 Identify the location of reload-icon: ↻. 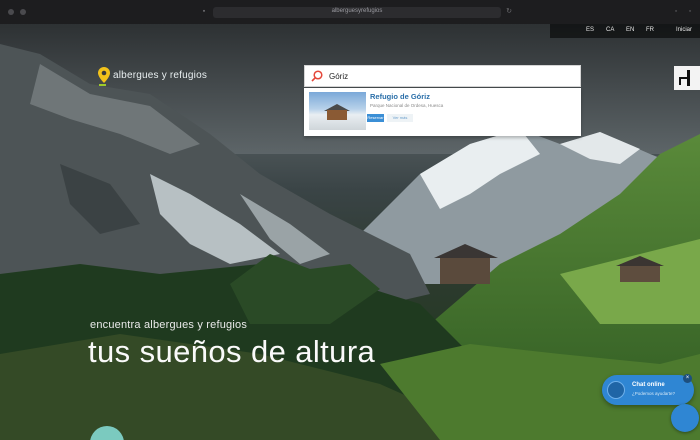
(509, 12).